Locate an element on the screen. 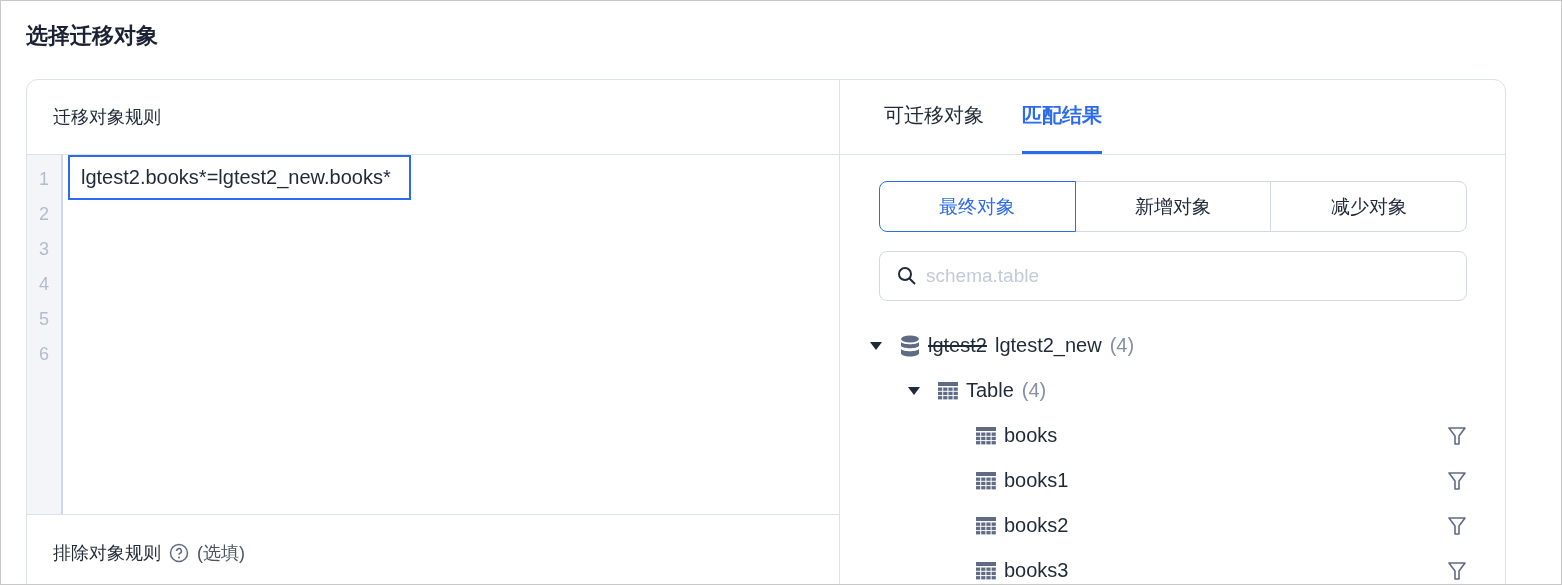  node-name: books2 is located at coordinates (1036, 525).